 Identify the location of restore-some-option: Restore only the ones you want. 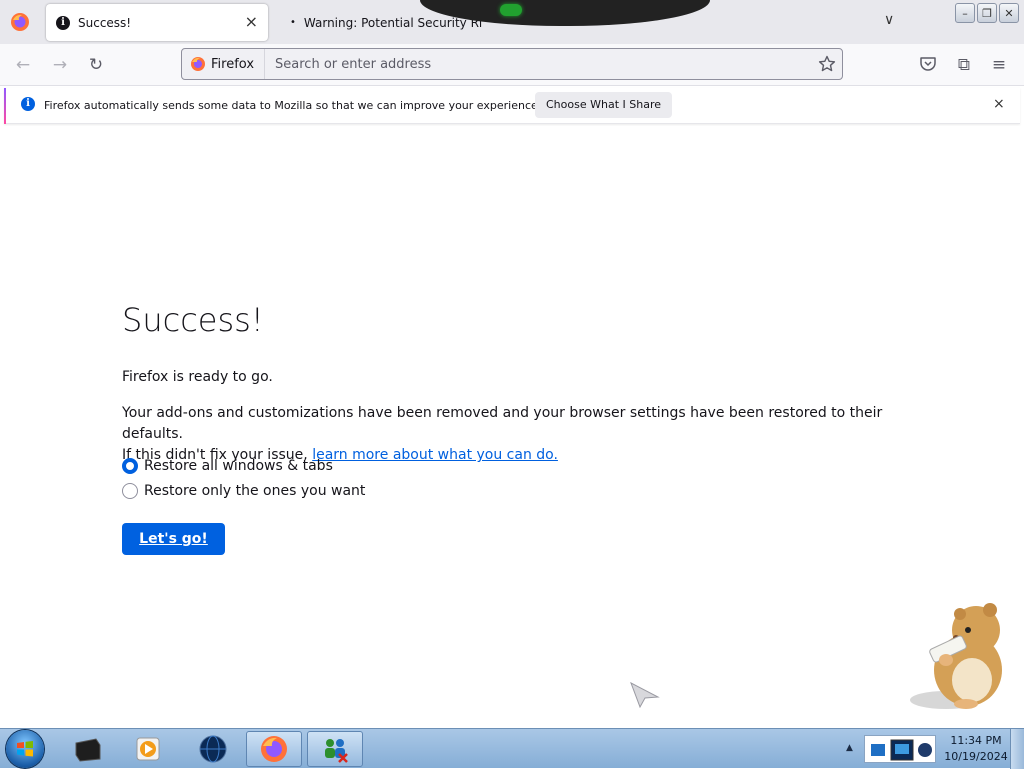
(243, 491).